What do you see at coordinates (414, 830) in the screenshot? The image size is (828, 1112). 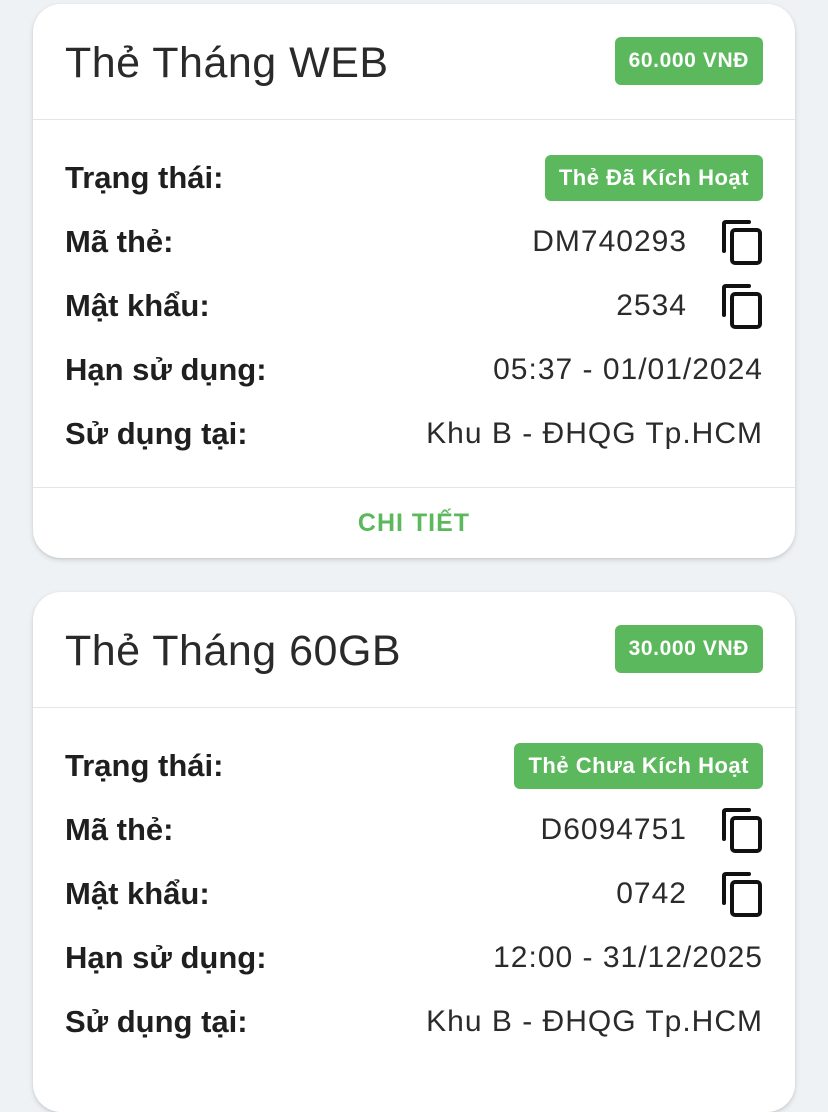 I see `code-row: Mã thẻ: D6094751` at bounding box center [414, 830].